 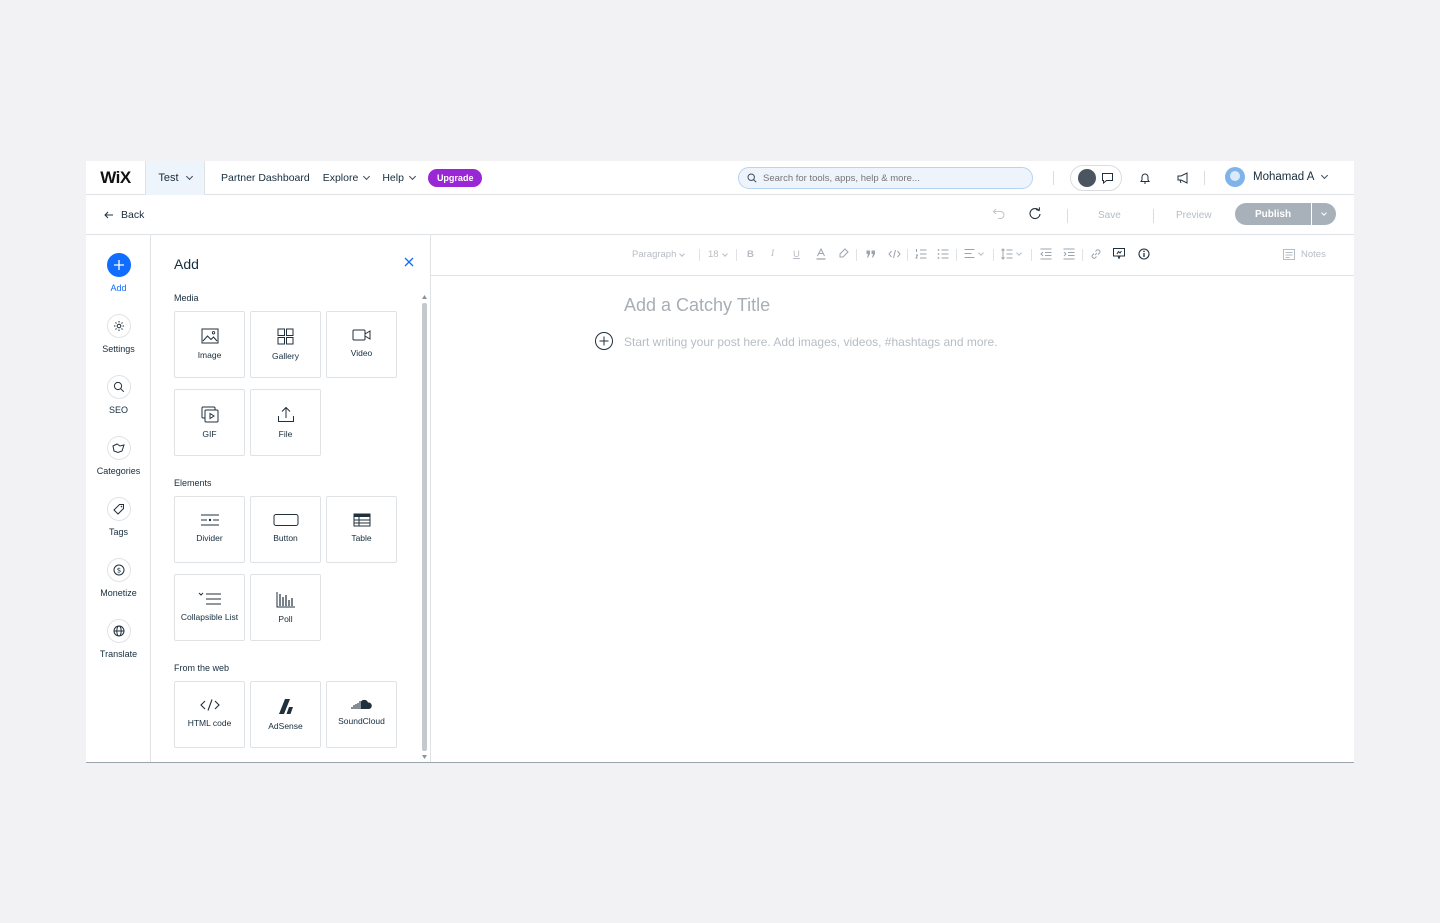 What do you see at coordinates (209, 422) in the screenshot?
I see `tile-gif: GIF` at bounding box center [209, 422].